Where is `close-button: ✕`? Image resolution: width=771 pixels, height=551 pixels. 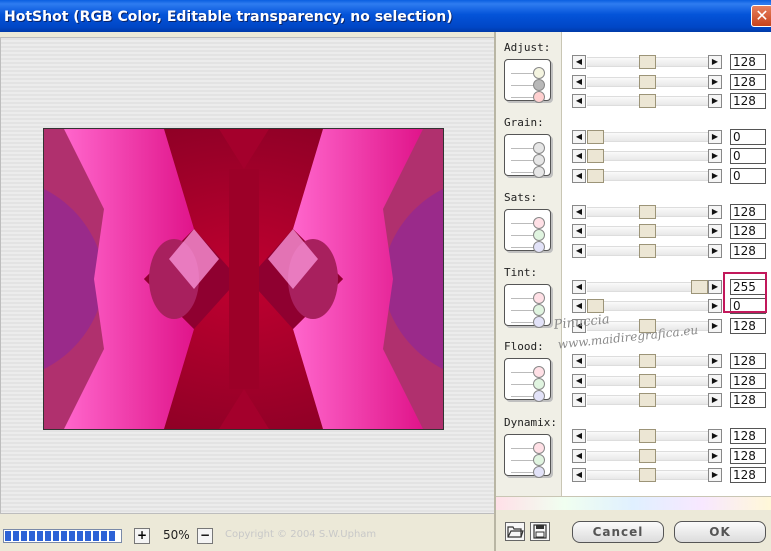 close-button: ✕ is located at coordinates (761, 16).